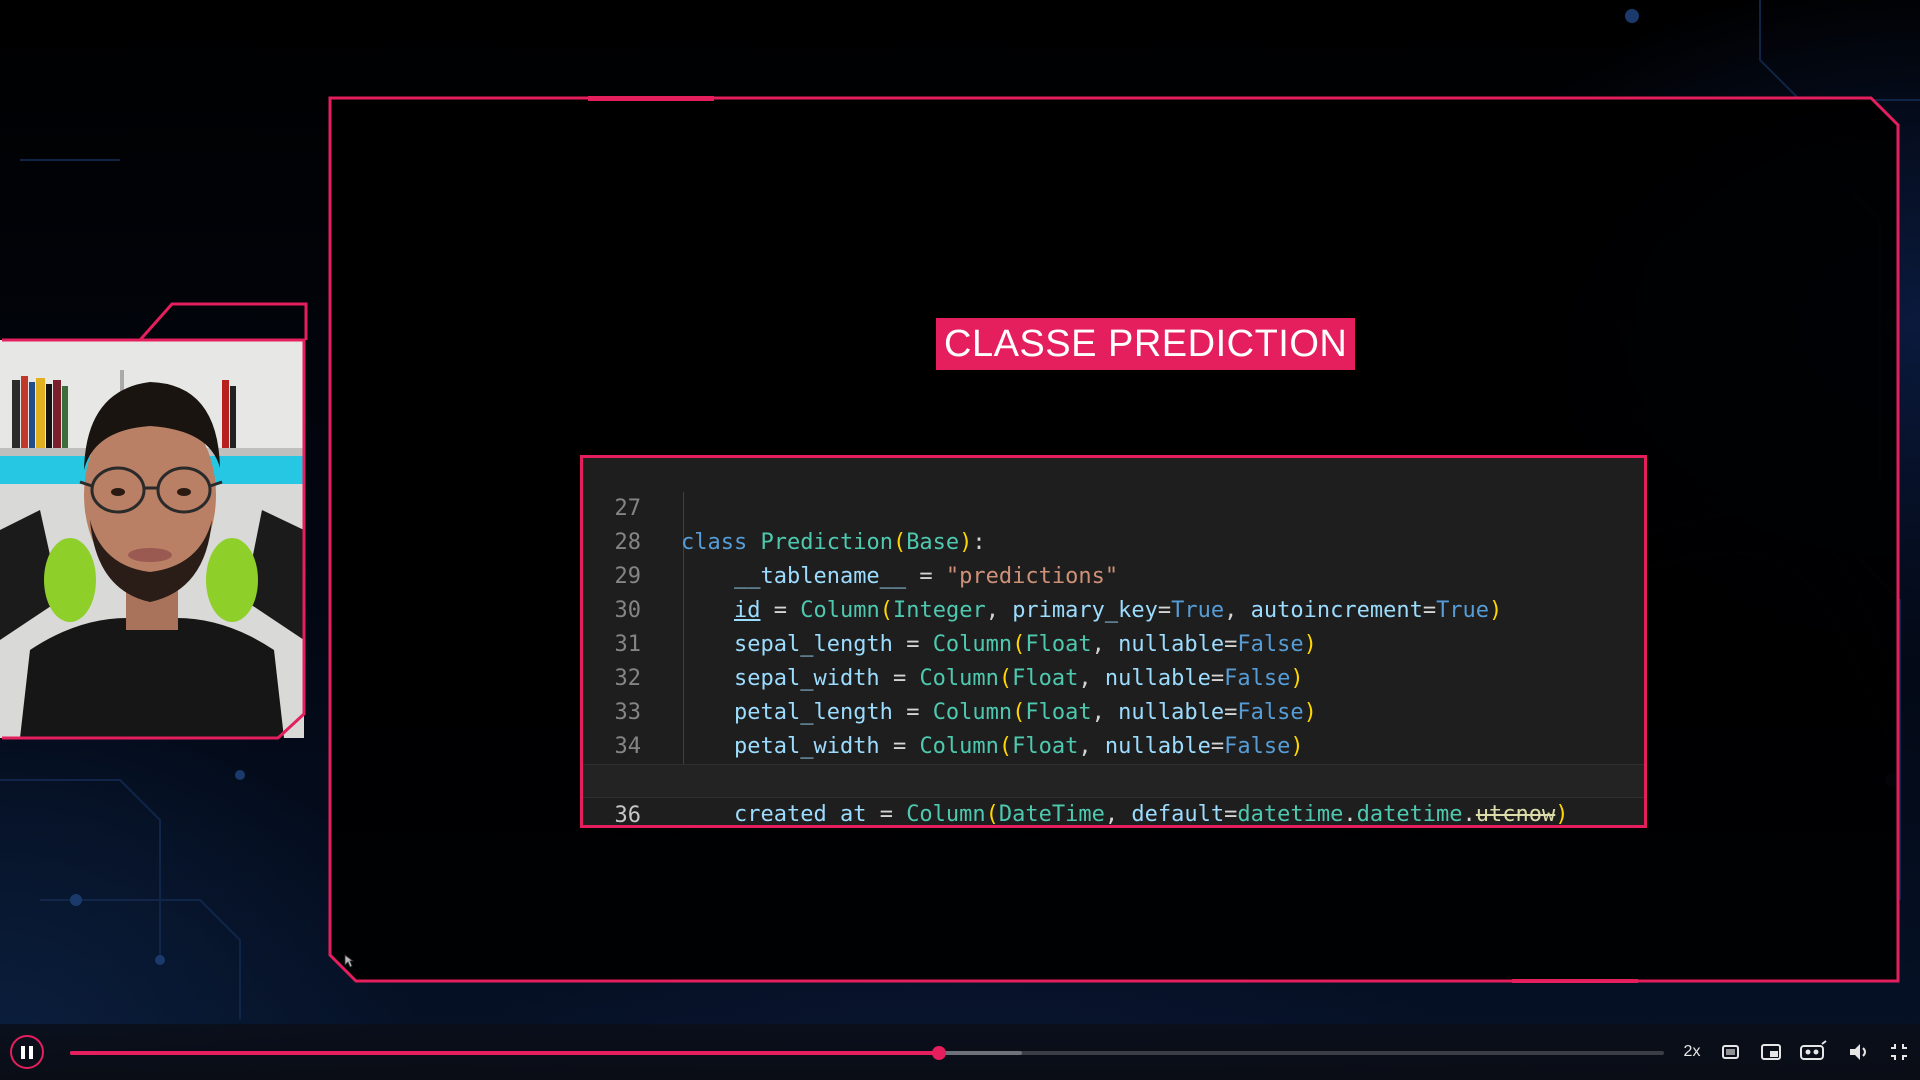 Image resolution: width=1920 pixels, height=1080 pixels. I want to click on playback-speed-button: 2x, so click(1692, 1052).